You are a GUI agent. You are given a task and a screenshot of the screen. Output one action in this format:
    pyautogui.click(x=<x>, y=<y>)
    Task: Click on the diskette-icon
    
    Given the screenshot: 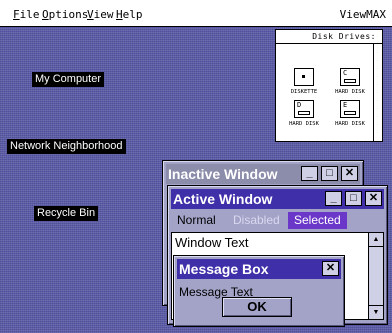 What is the action you would take?
    pyautogui.click(x=304, y=77)
    